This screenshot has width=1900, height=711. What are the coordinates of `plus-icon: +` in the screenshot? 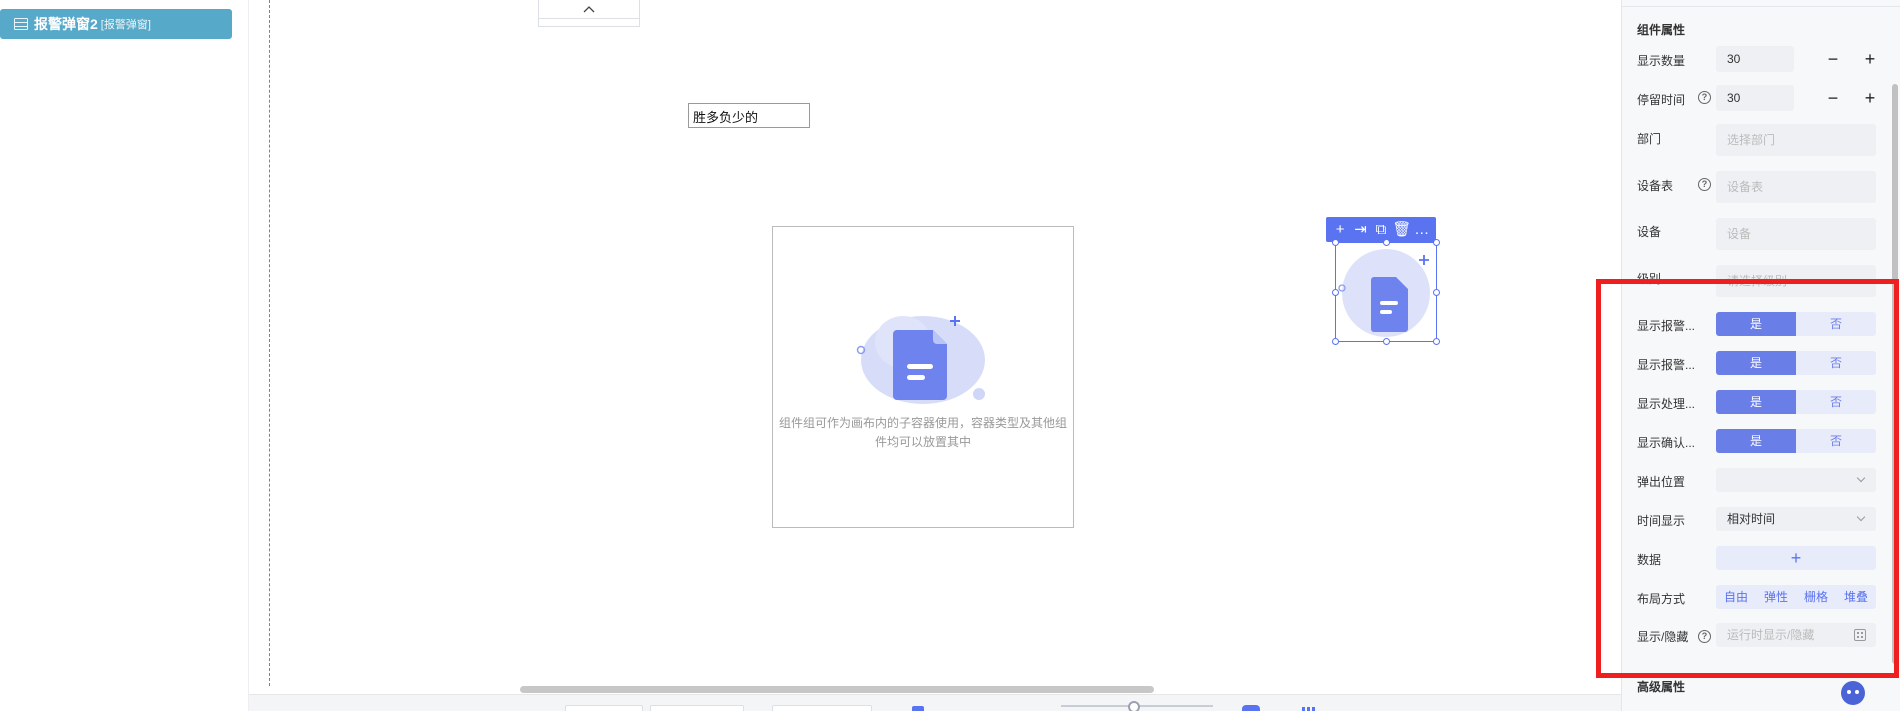 It's located at (1340, 230).